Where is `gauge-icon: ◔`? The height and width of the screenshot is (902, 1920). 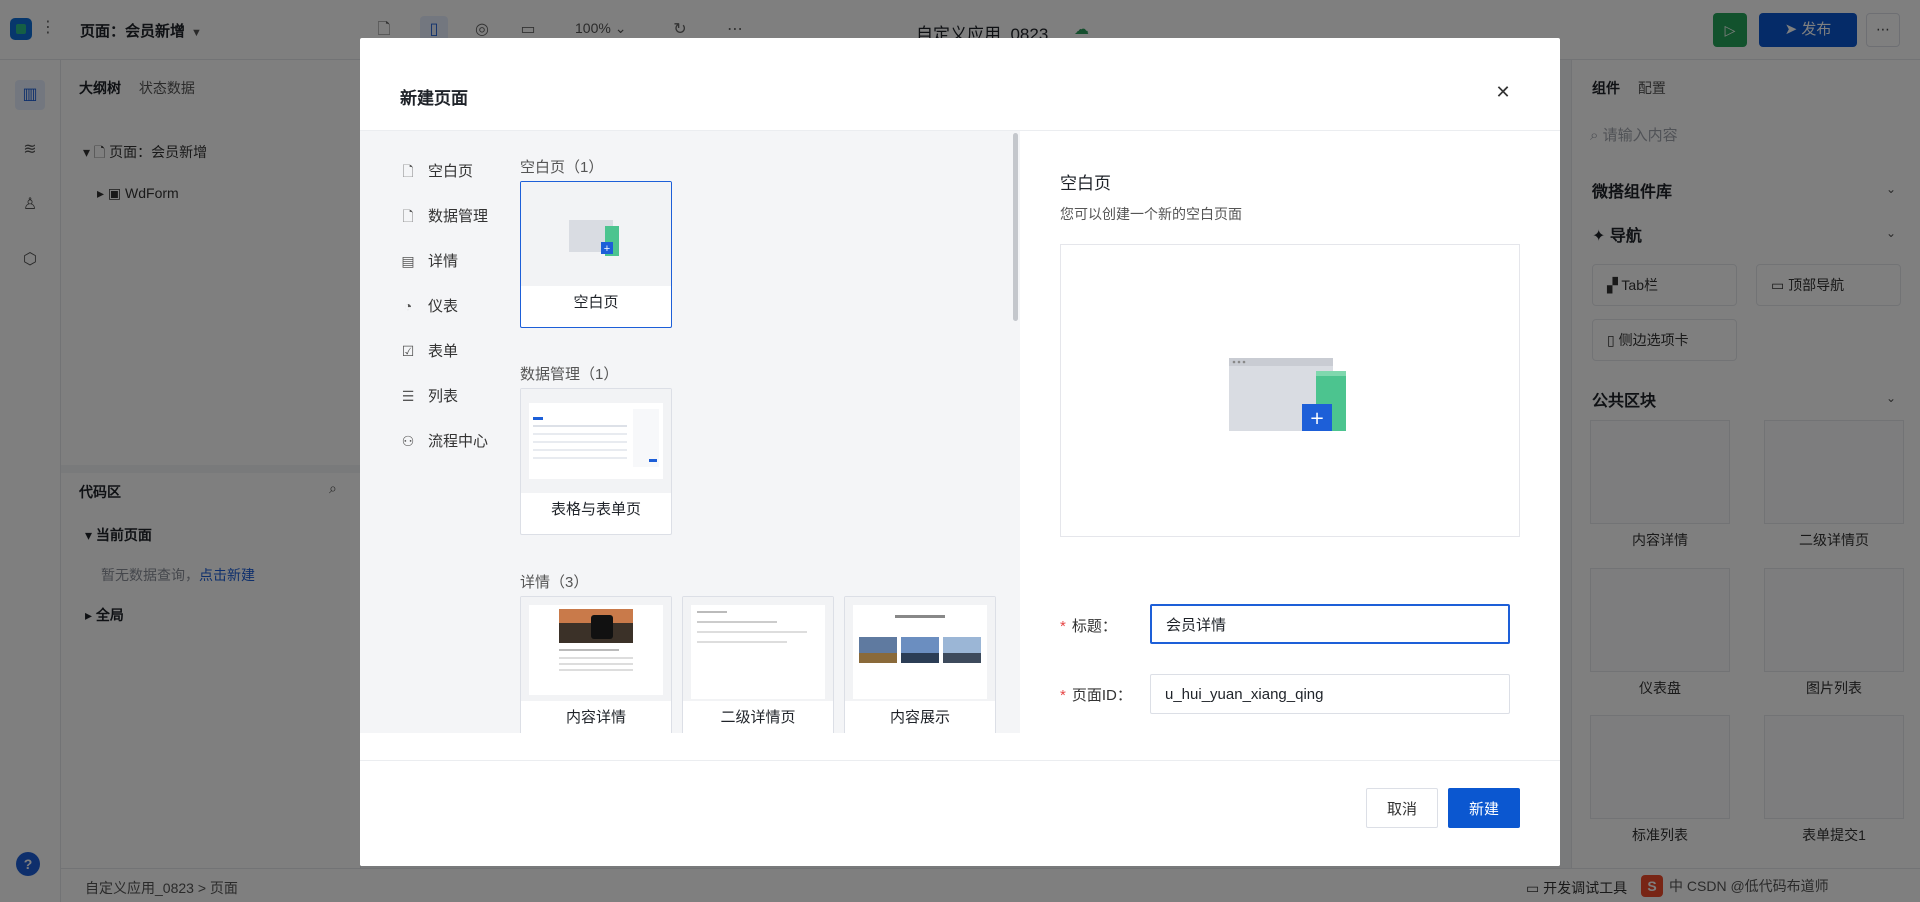 gauge-icon: ◔ is located at coordinates (408, 306).